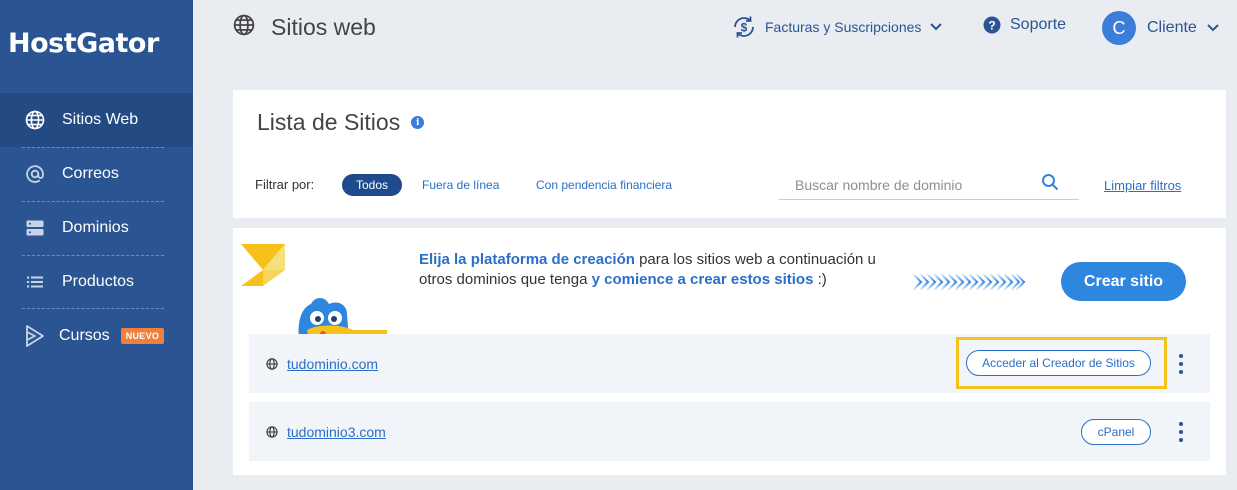 This screenshot has width=1237, height=490. I want to click on help-icon: ?, so click(992, 25).